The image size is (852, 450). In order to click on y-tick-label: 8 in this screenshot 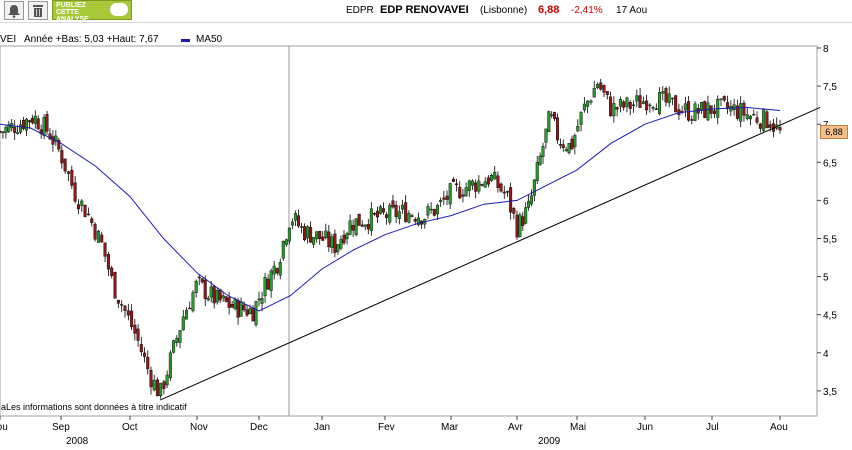, I will do `click(826, 49)`.